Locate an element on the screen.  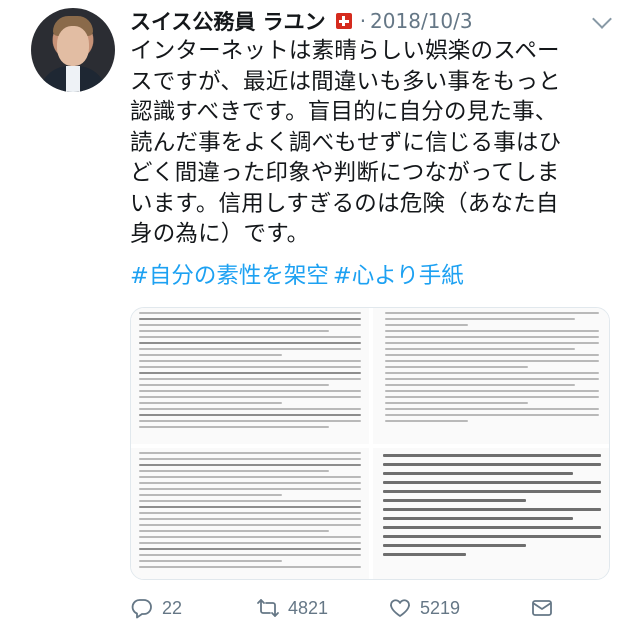
heart-icon is located at coordinates (400, 608).